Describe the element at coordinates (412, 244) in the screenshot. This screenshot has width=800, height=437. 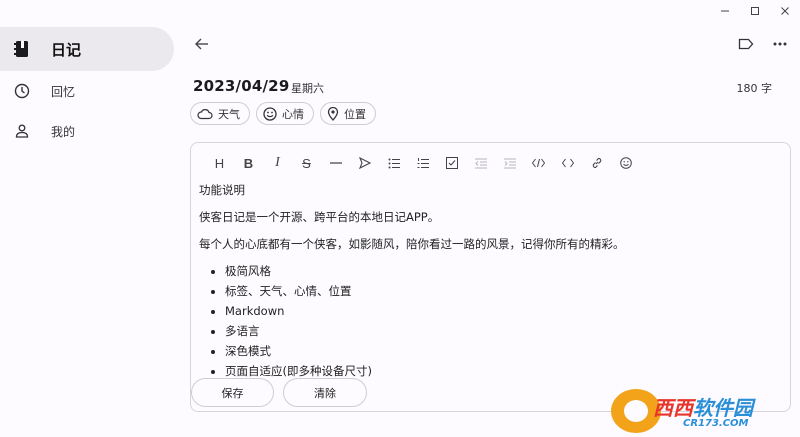
I see `content-paragraph: 每个人的心底都有一个侠客，如影随风，陪你看过一路的风景，记得你所有的精彩。` at that location.